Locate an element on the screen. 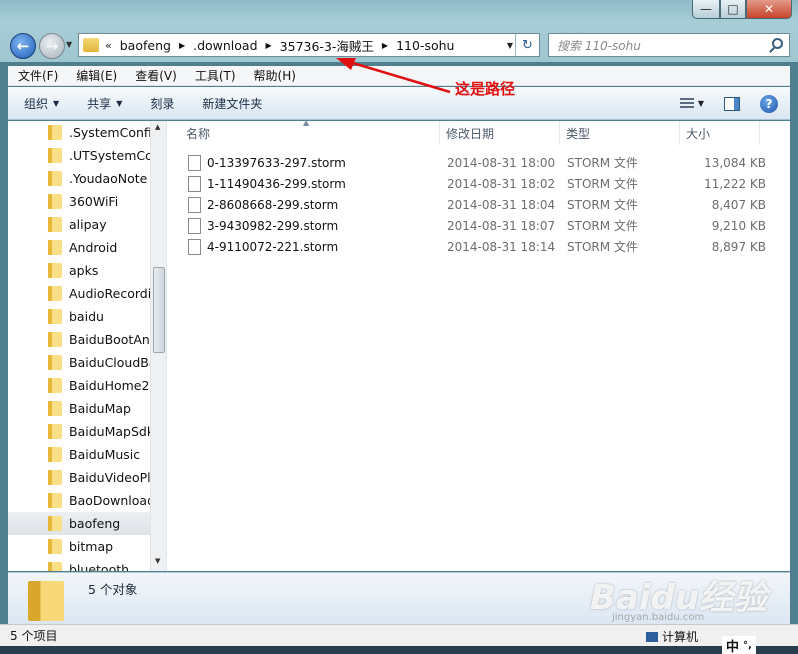 The height and width of the screenshot is (654, 798). taskbar is located at coordinates (399, 650).